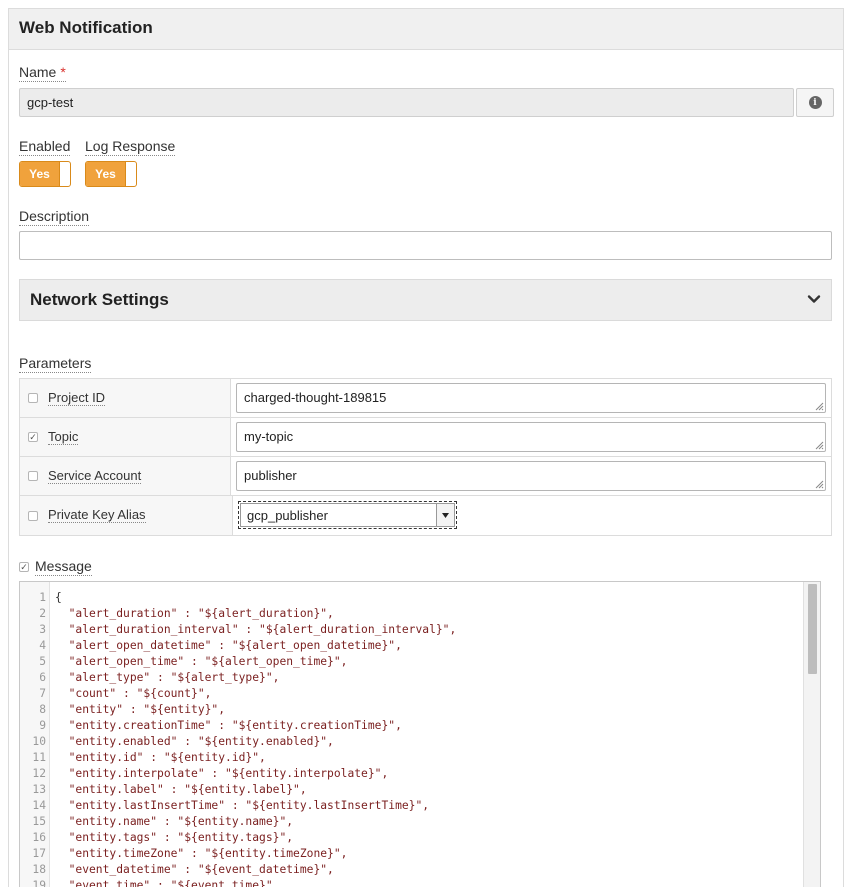  What do you see at coordinates (42, 645) in the screenshot?
I see `line-number: 4` at bounding box center [42, 645].